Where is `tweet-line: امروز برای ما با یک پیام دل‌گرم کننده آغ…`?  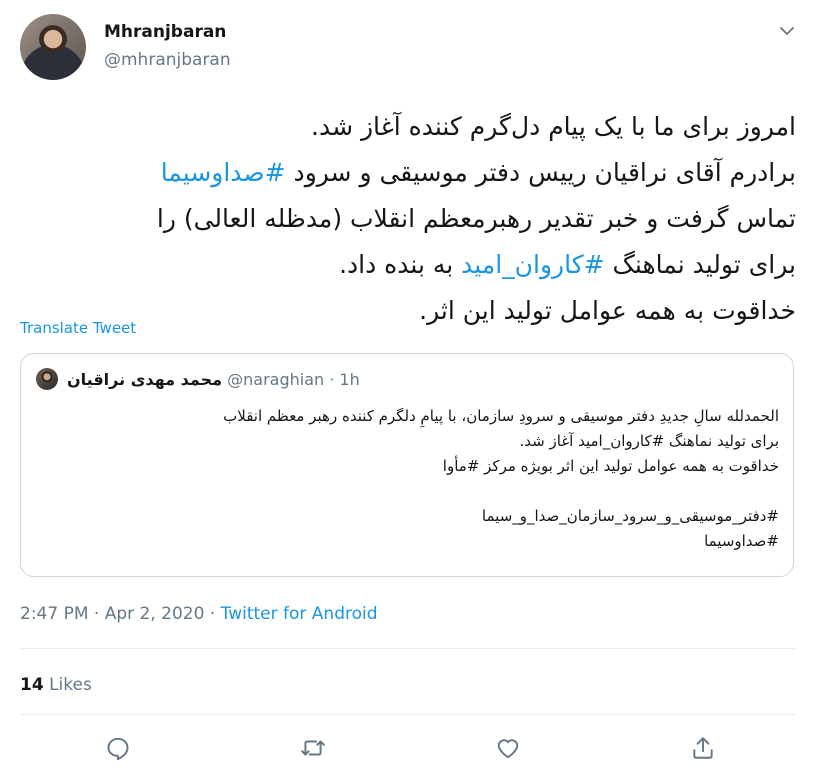
tweet-line: امروز برای ما با یک پیام دل‌گرم کننده آغ… is located at coordinates (553, 126).